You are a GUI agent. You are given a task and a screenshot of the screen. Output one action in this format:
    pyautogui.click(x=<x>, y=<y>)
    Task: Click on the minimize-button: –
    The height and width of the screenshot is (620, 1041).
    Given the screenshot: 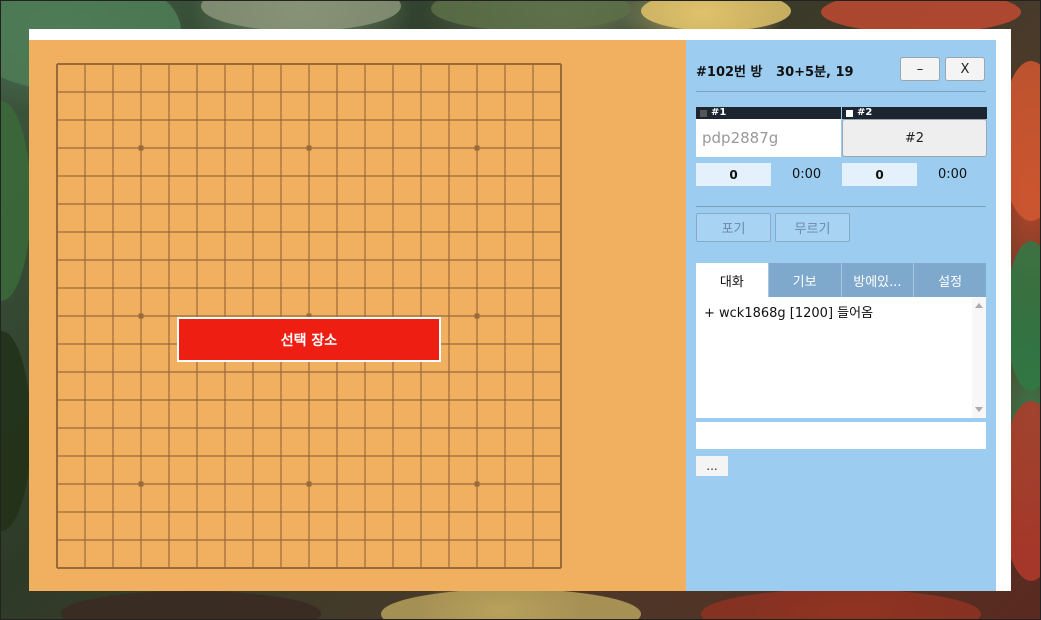 What is the action you would take?
    pyautogui.click(x=920, y=69)
    